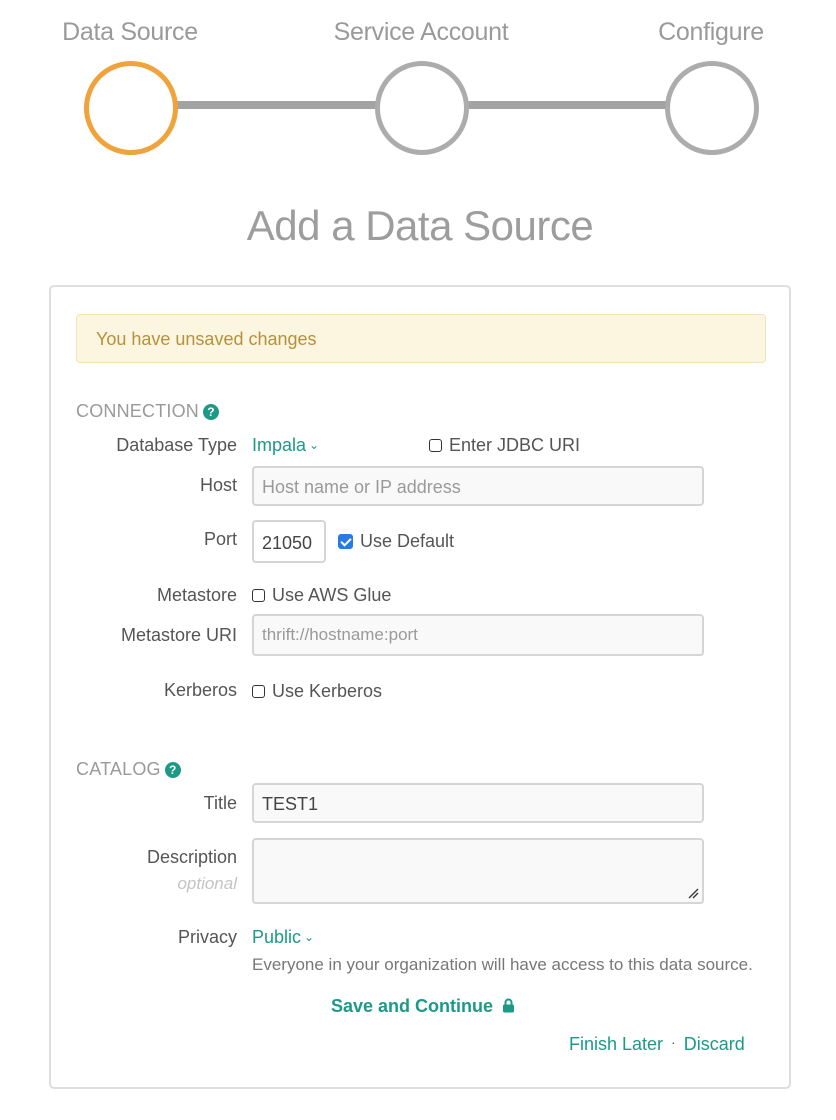 This screenshot has width=836, height=1120. Describe the element at coordinates (196, 595) in the screenshot. I see `metastore-label: Metastore` at that location.